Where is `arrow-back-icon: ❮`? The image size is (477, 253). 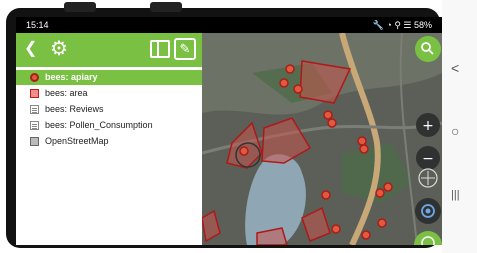 arrow-back-icon: ❮ is located at coordinates (30, 49).